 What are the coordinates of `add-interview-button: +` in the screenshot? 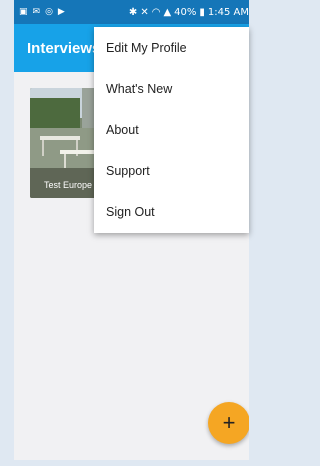 It's located at (228, 423).